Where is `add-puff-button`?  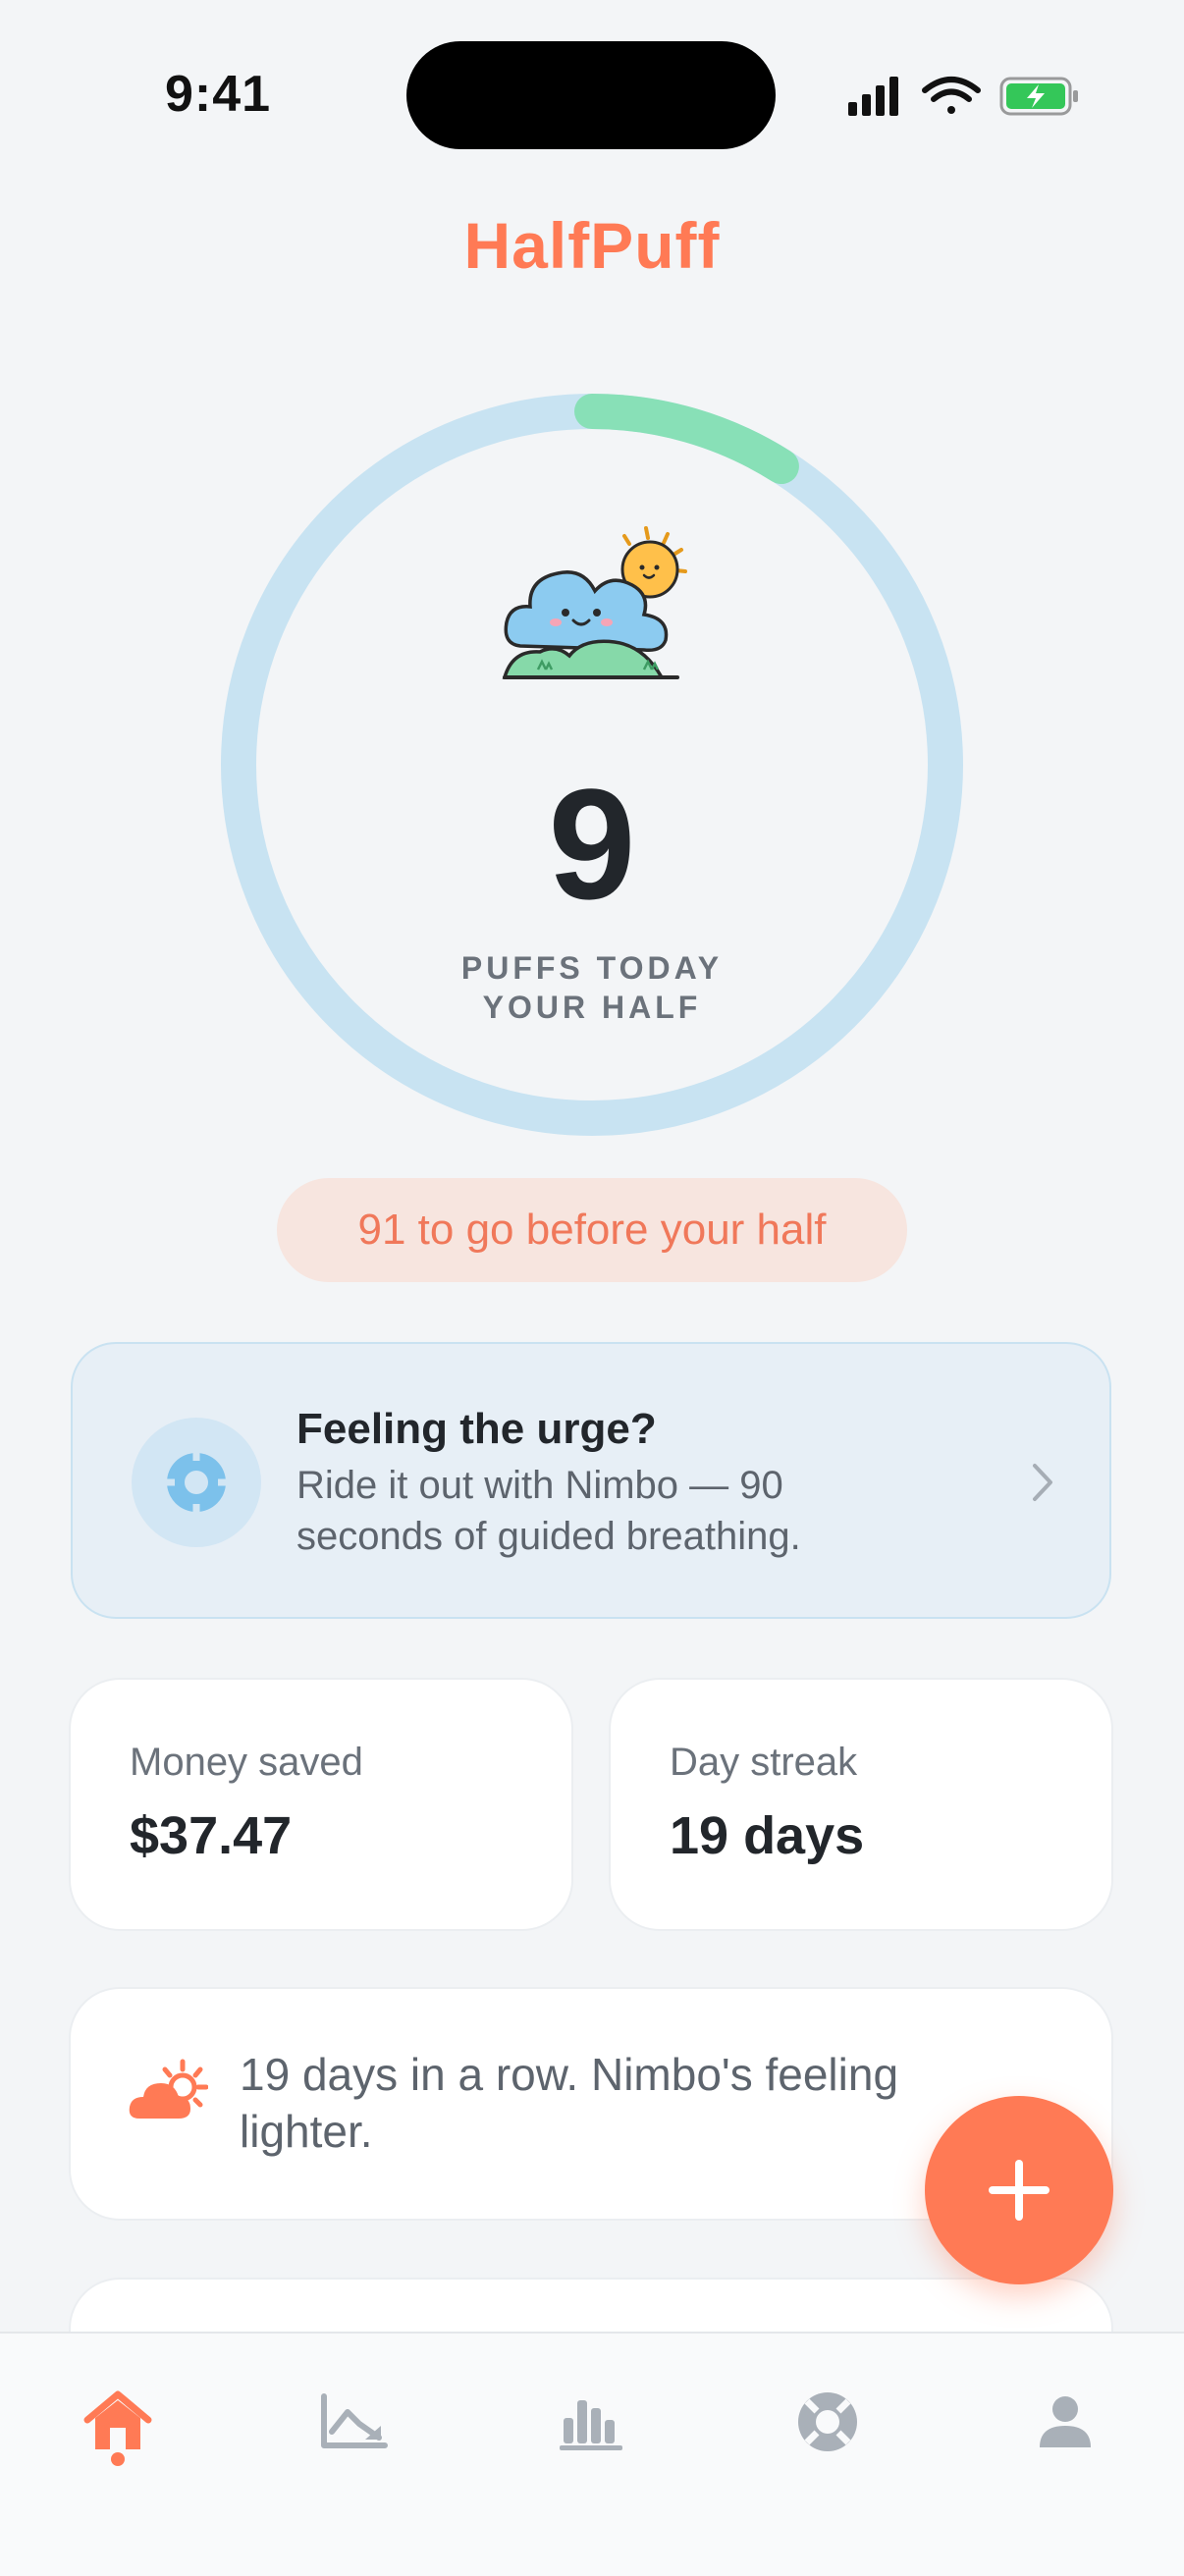 add-puff-button is located at coordinates (1019, 2190).